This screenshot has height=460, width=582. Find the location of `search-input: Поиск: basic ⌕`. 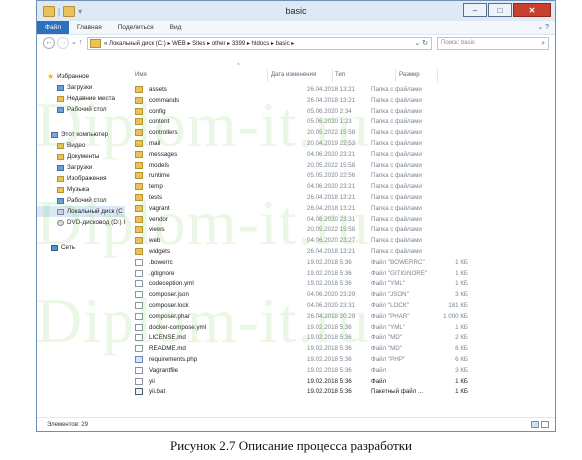

search-input: Поиск: basic ⌕ is located at coordinates (493, 43).